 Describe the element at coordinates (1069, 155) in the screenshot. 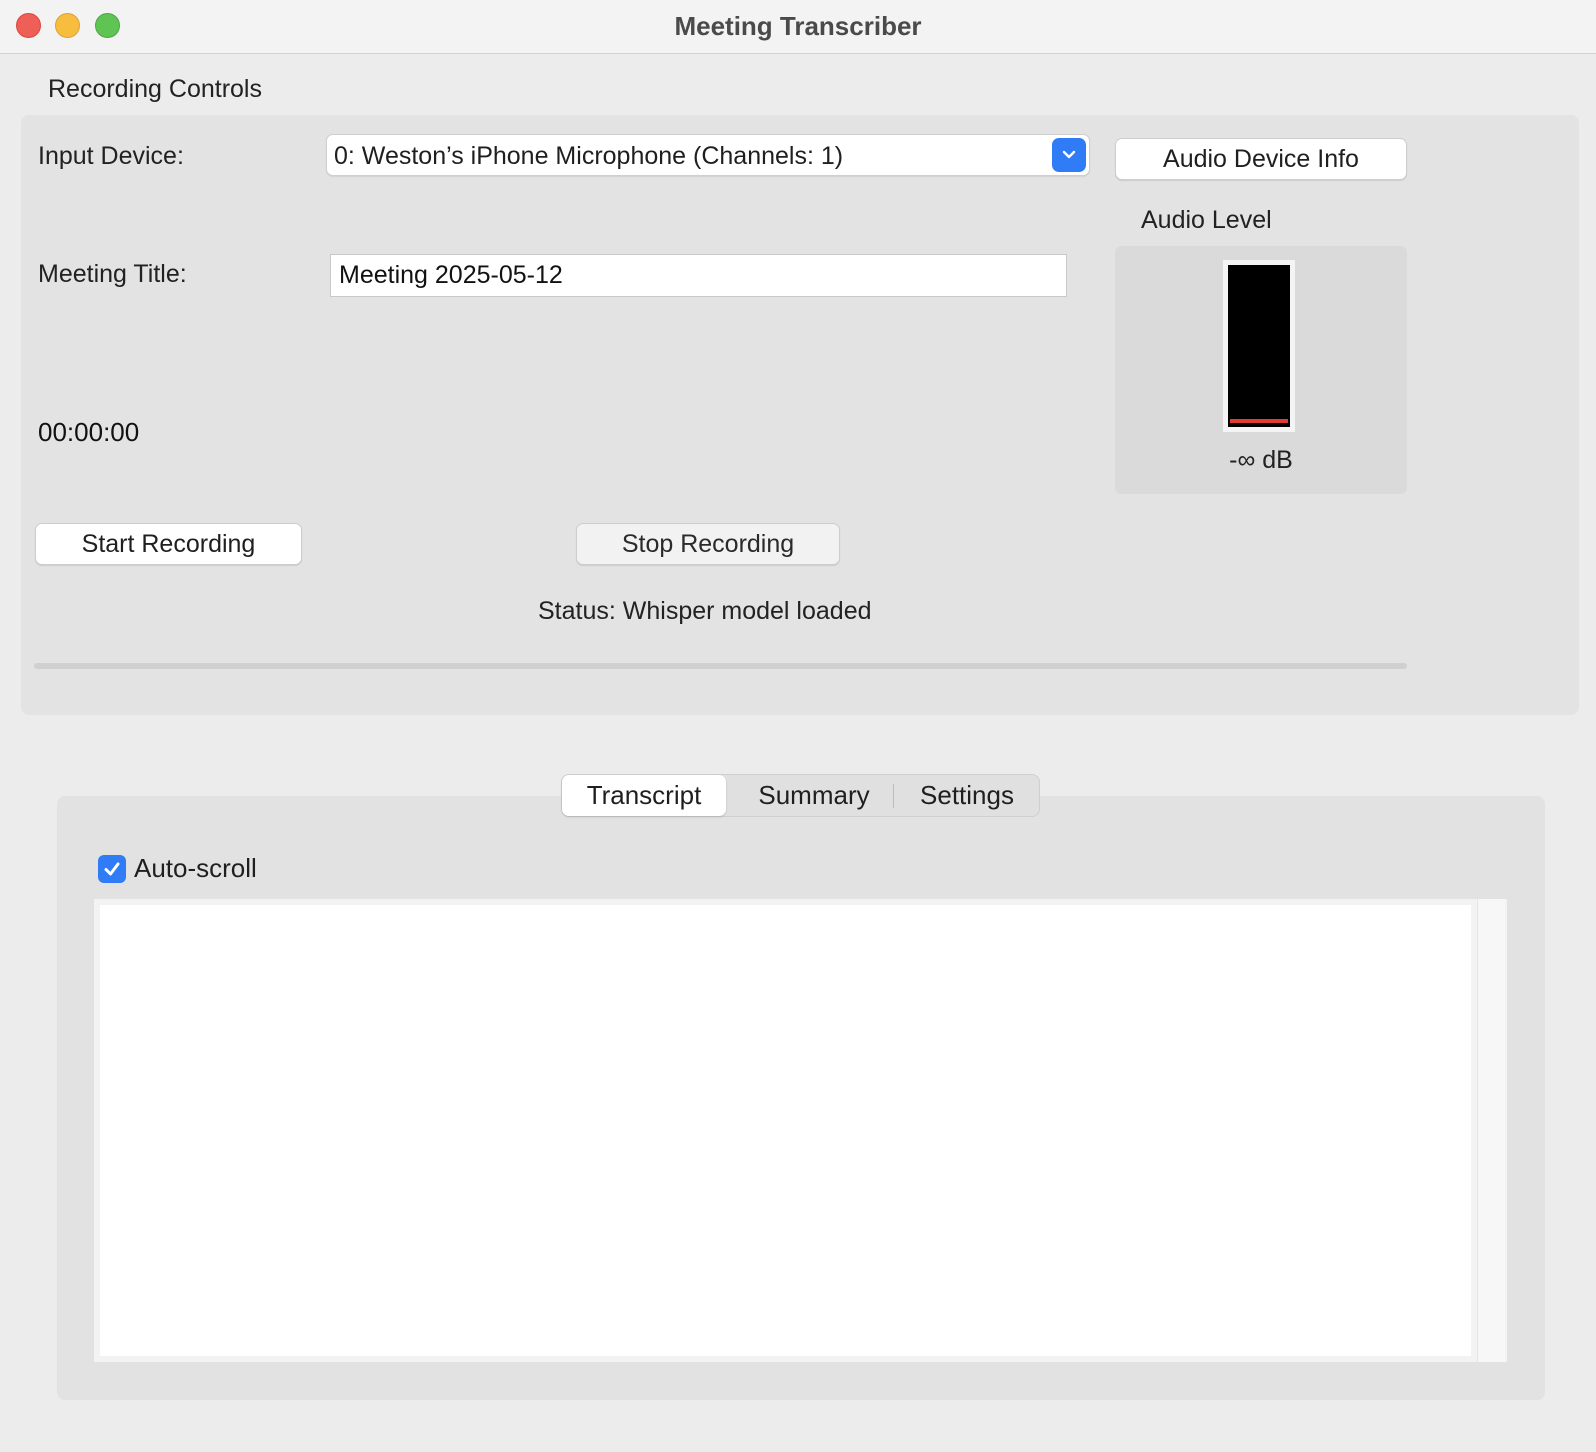

I see `chevron-down-icon` at that location.